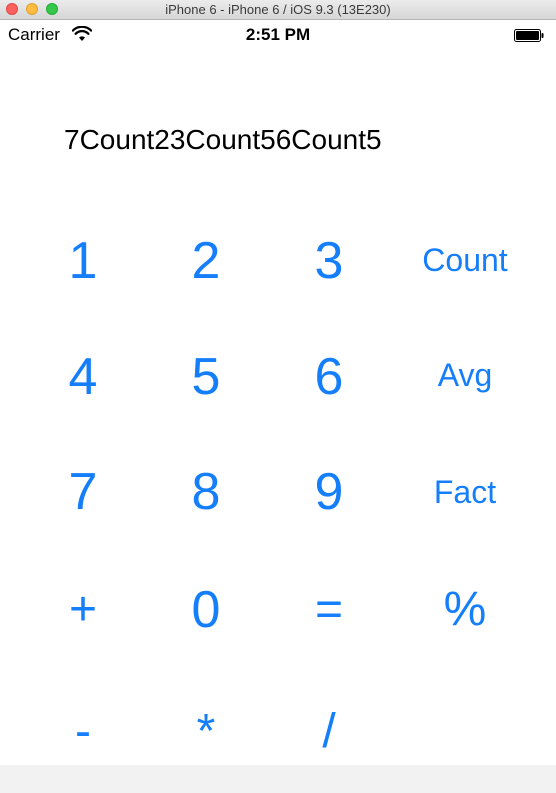  I want to click on key-4: 4, so click(83, 377).